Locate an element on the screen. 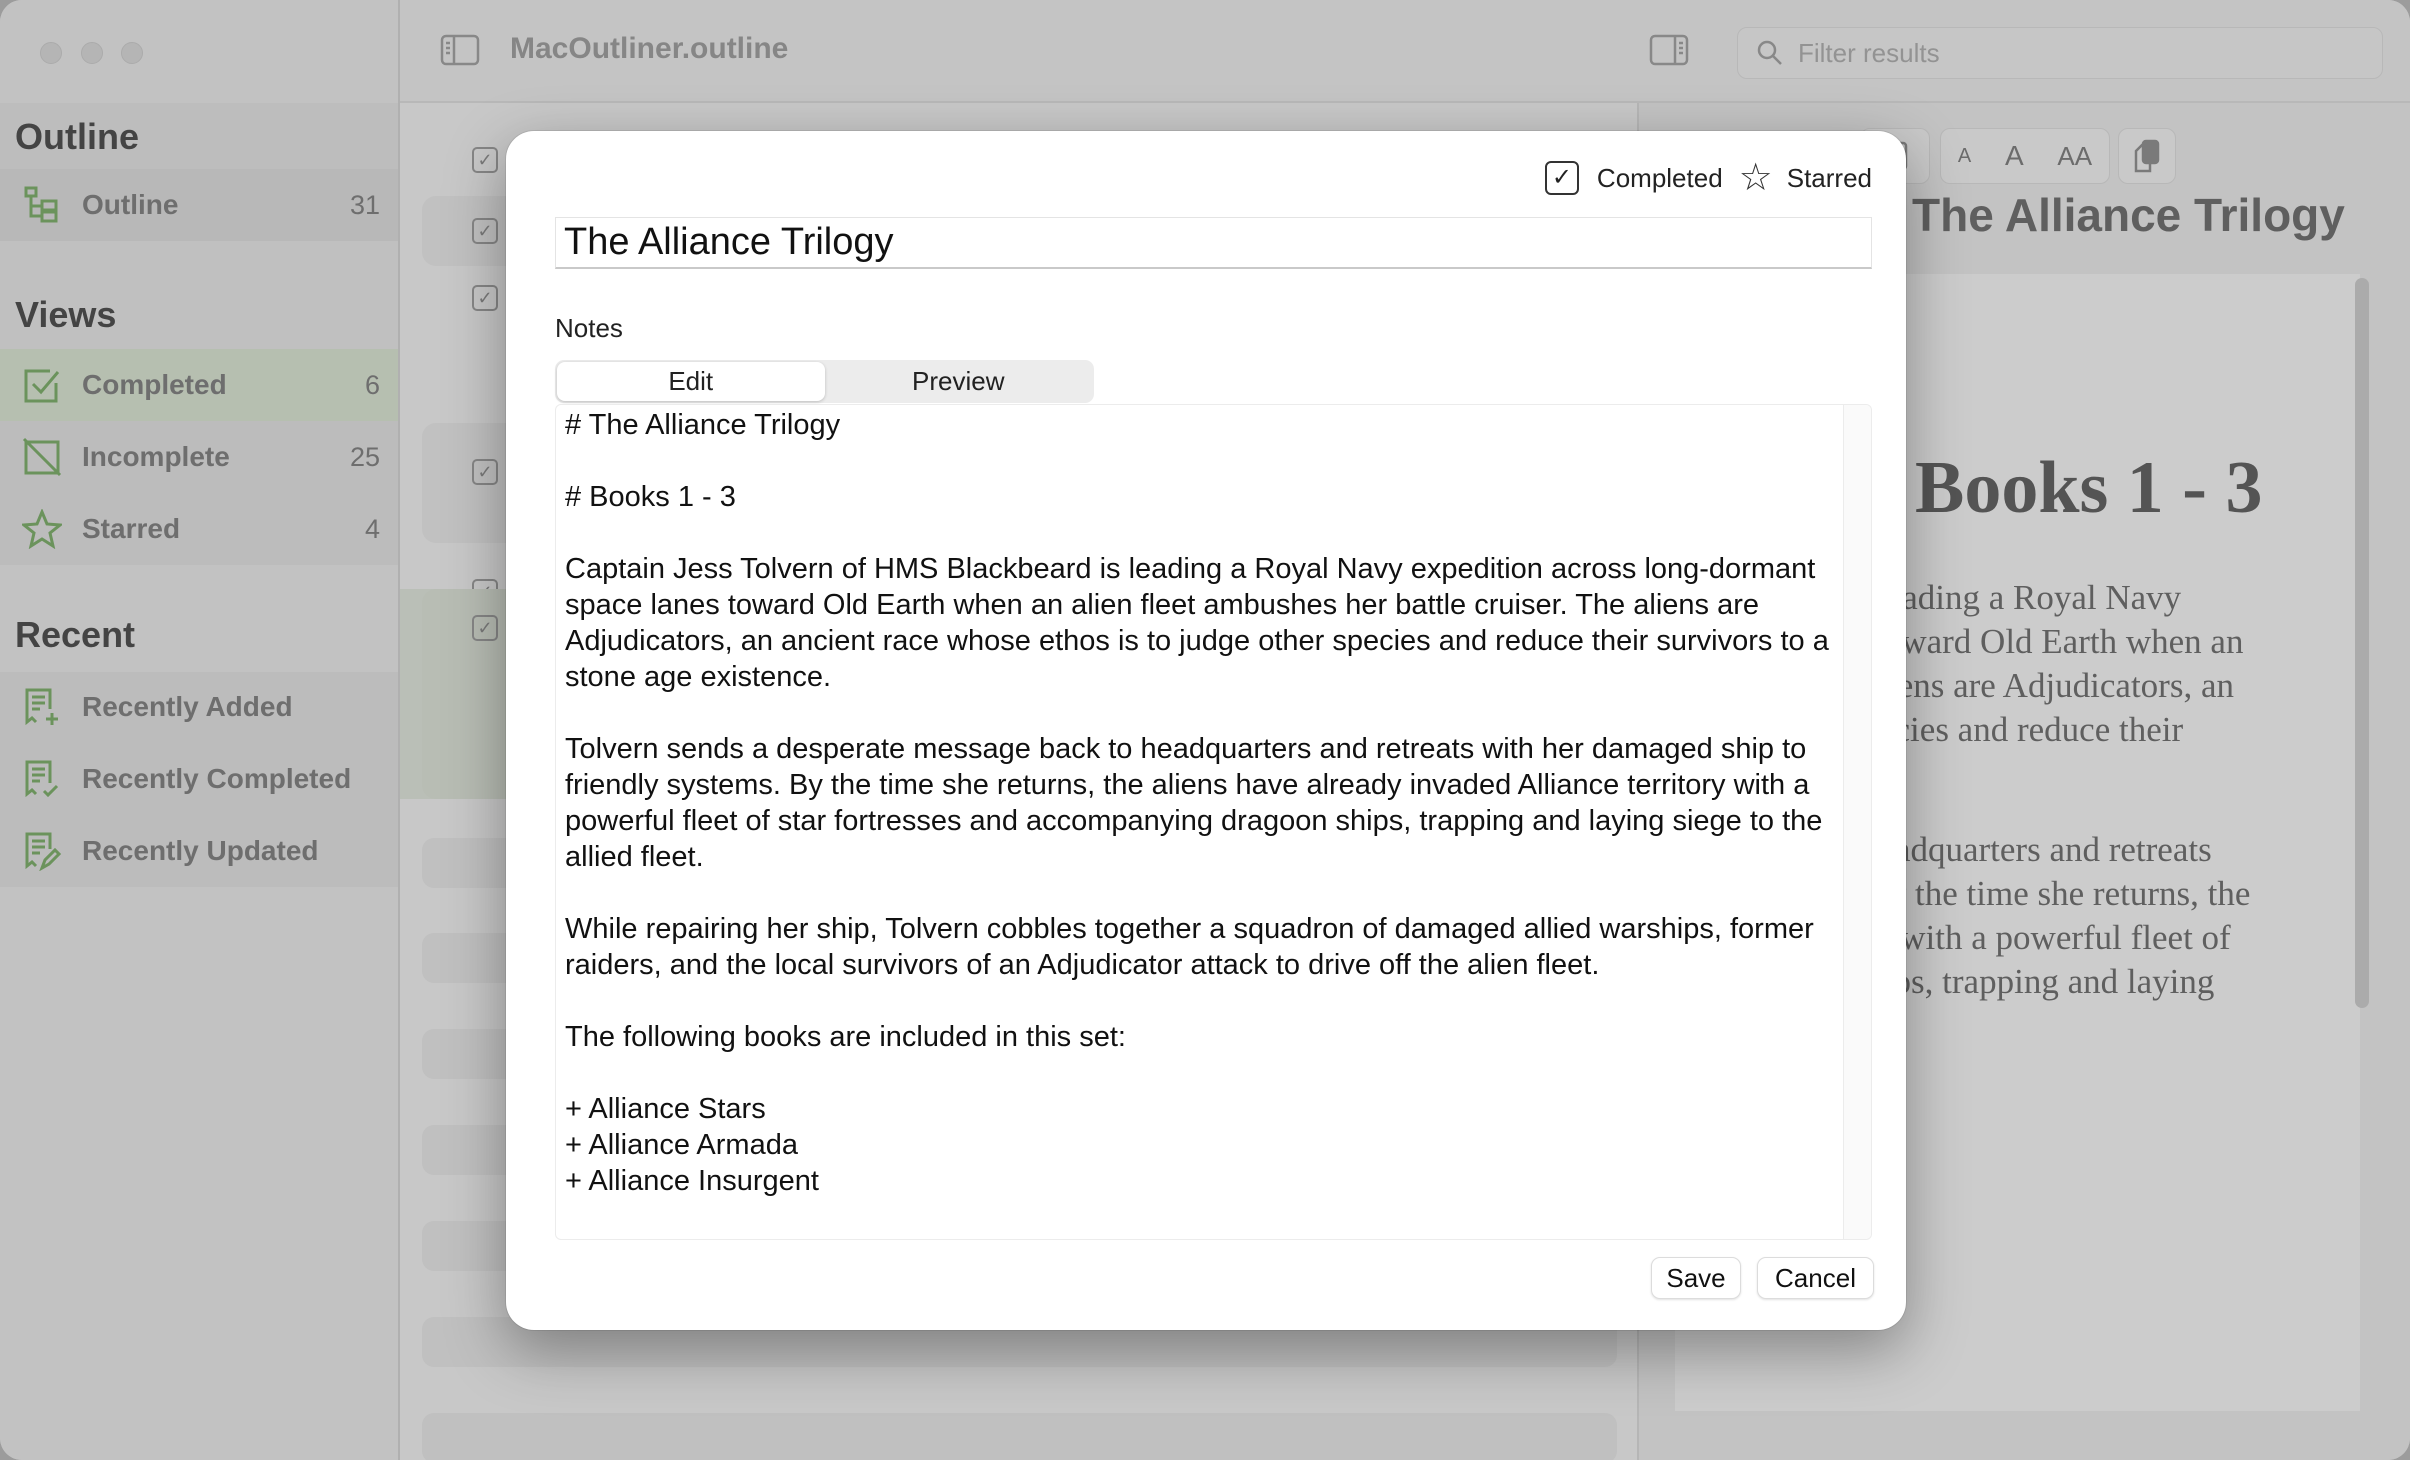 This screenshot has width=2410, height=1460. completed-checkbox: ✓ is located at coordinates (1561, 178).